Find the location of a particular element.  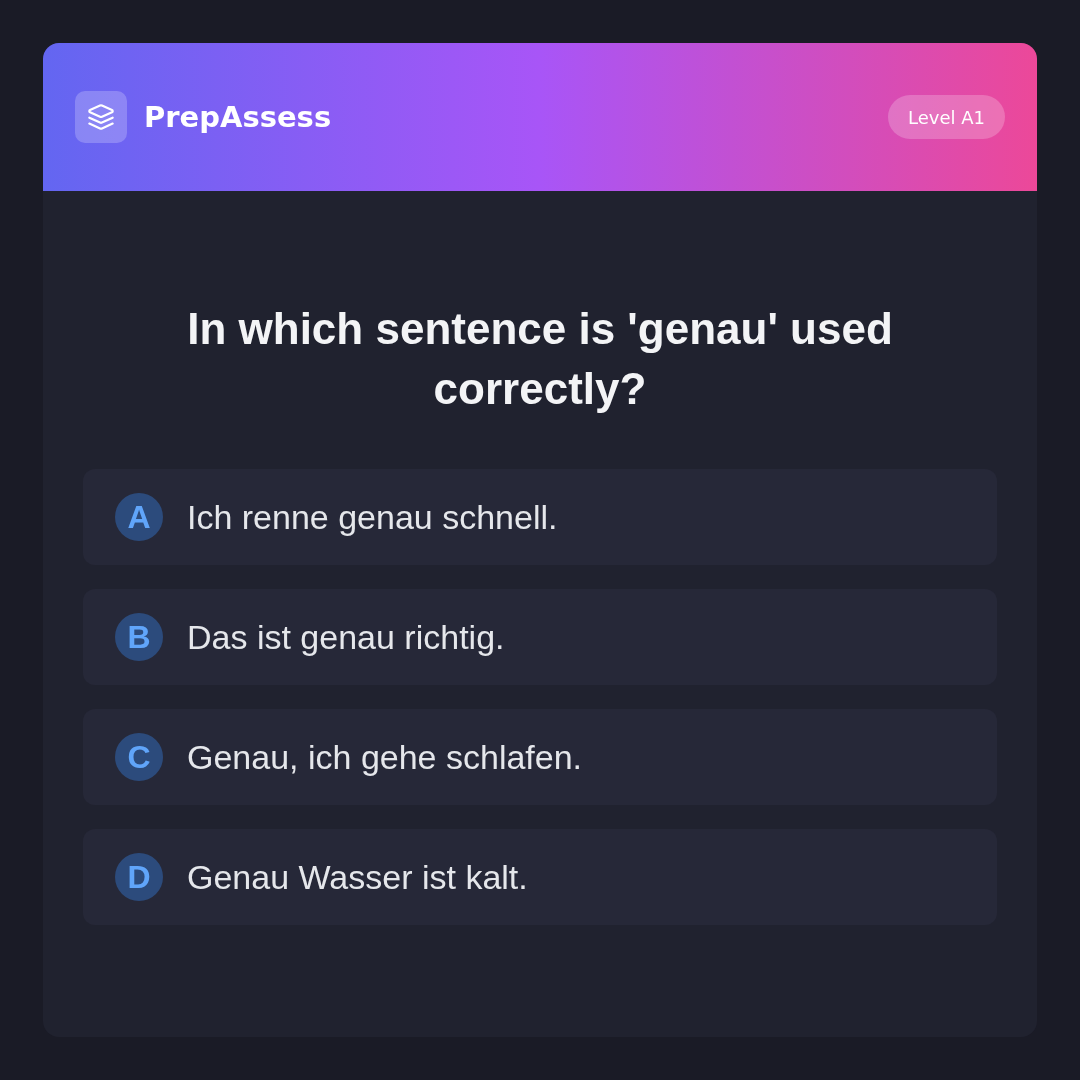

option-letter: B is located at coordinates (139, 637).